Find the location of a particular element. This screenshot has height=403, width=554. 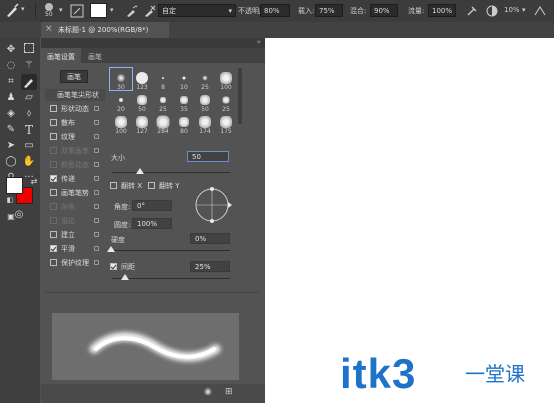

load-brush-icon is located at coordinates (131, 11).